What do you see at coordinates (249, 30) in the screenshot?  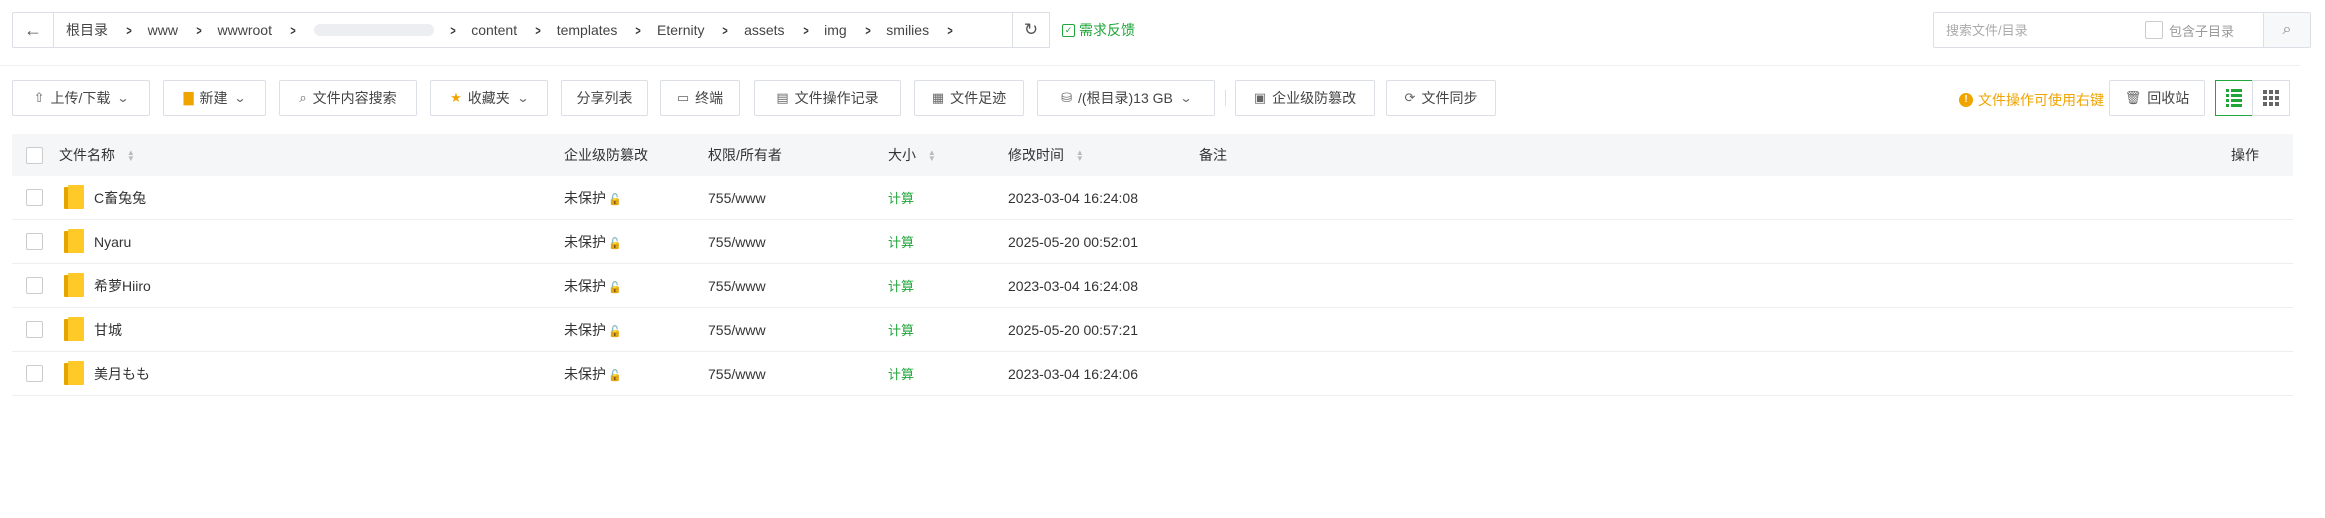 I see `crumb-wwwroot: wwwroot` at bounding box center [249, 30].